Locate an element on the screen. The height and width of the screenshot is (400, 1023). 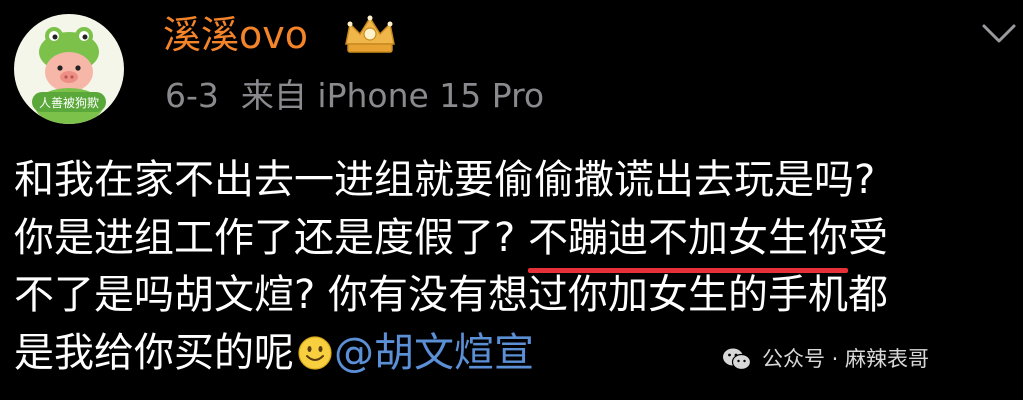
watermark: 公众号 · 麻辣表哥 is located at coordinates (825, 359).